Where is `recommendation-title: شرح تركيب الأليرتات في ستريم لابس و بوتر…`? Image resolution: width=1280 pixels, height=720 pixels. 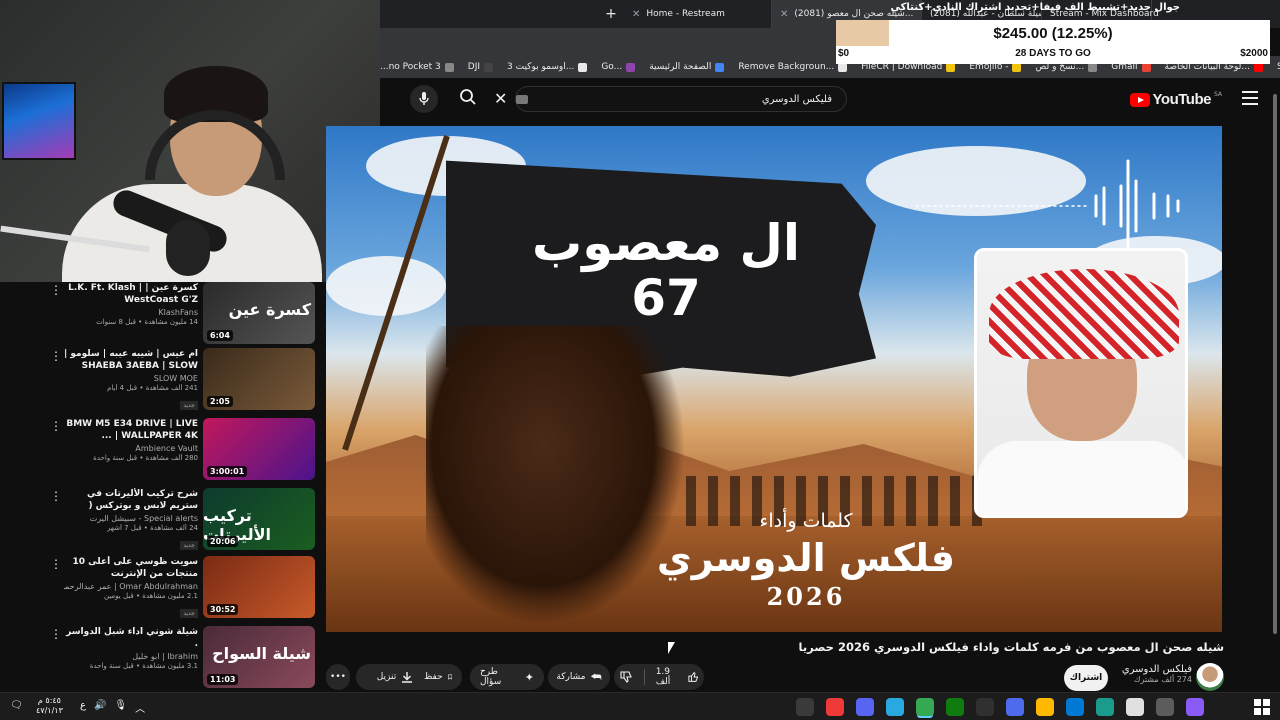
recommendation-title: شرح تركيب الأليرتات في ستريم لابس و بوتر… is located at coordinates (131, 500).